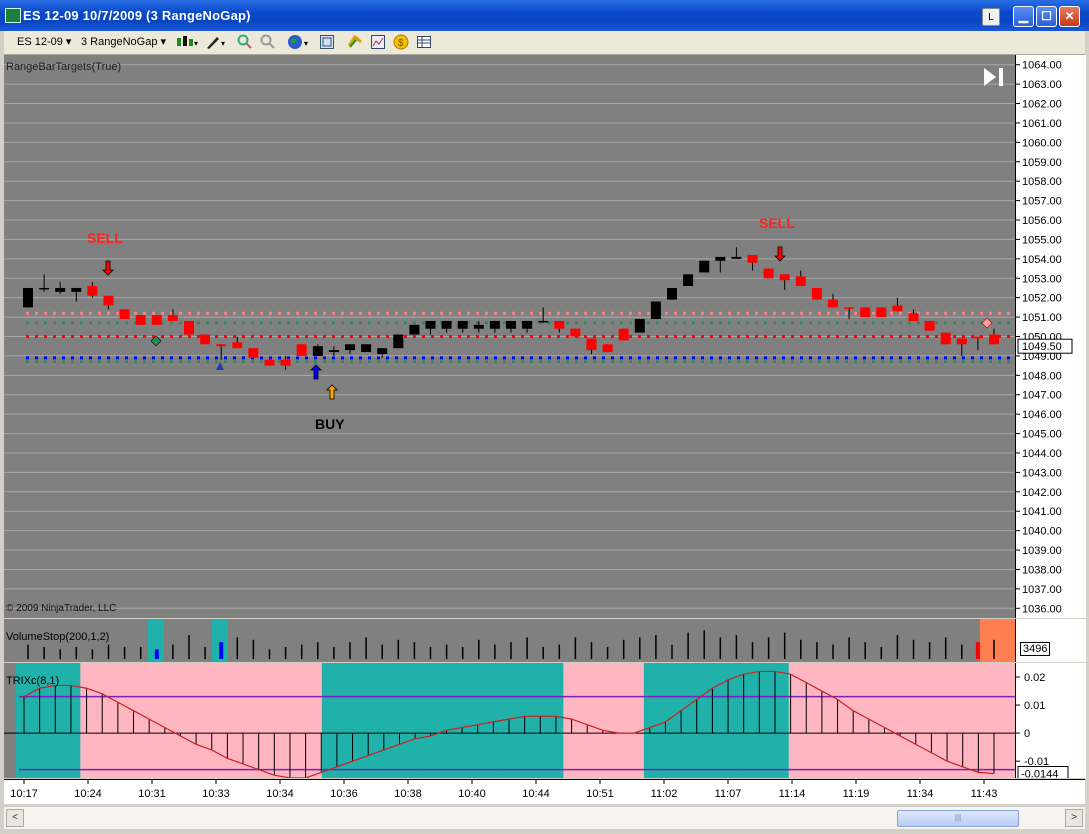 This screenshot has width=1089, height=834. Describe the element at coordinates (40, 42) in the screenshot. I see `instrument-label: ES 12-09` at that location.